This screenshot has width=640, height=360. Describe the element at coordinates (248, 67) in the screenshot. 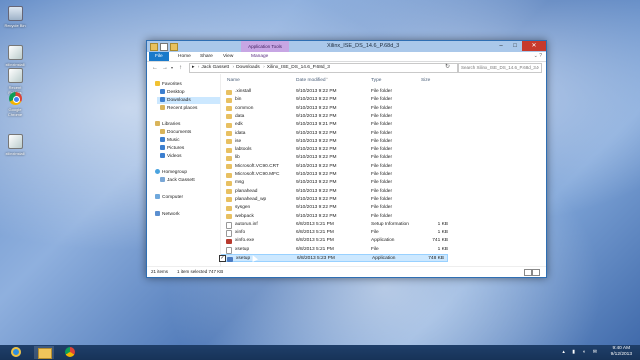

I see `breadcrumb-downloads: Downloads` at that location.